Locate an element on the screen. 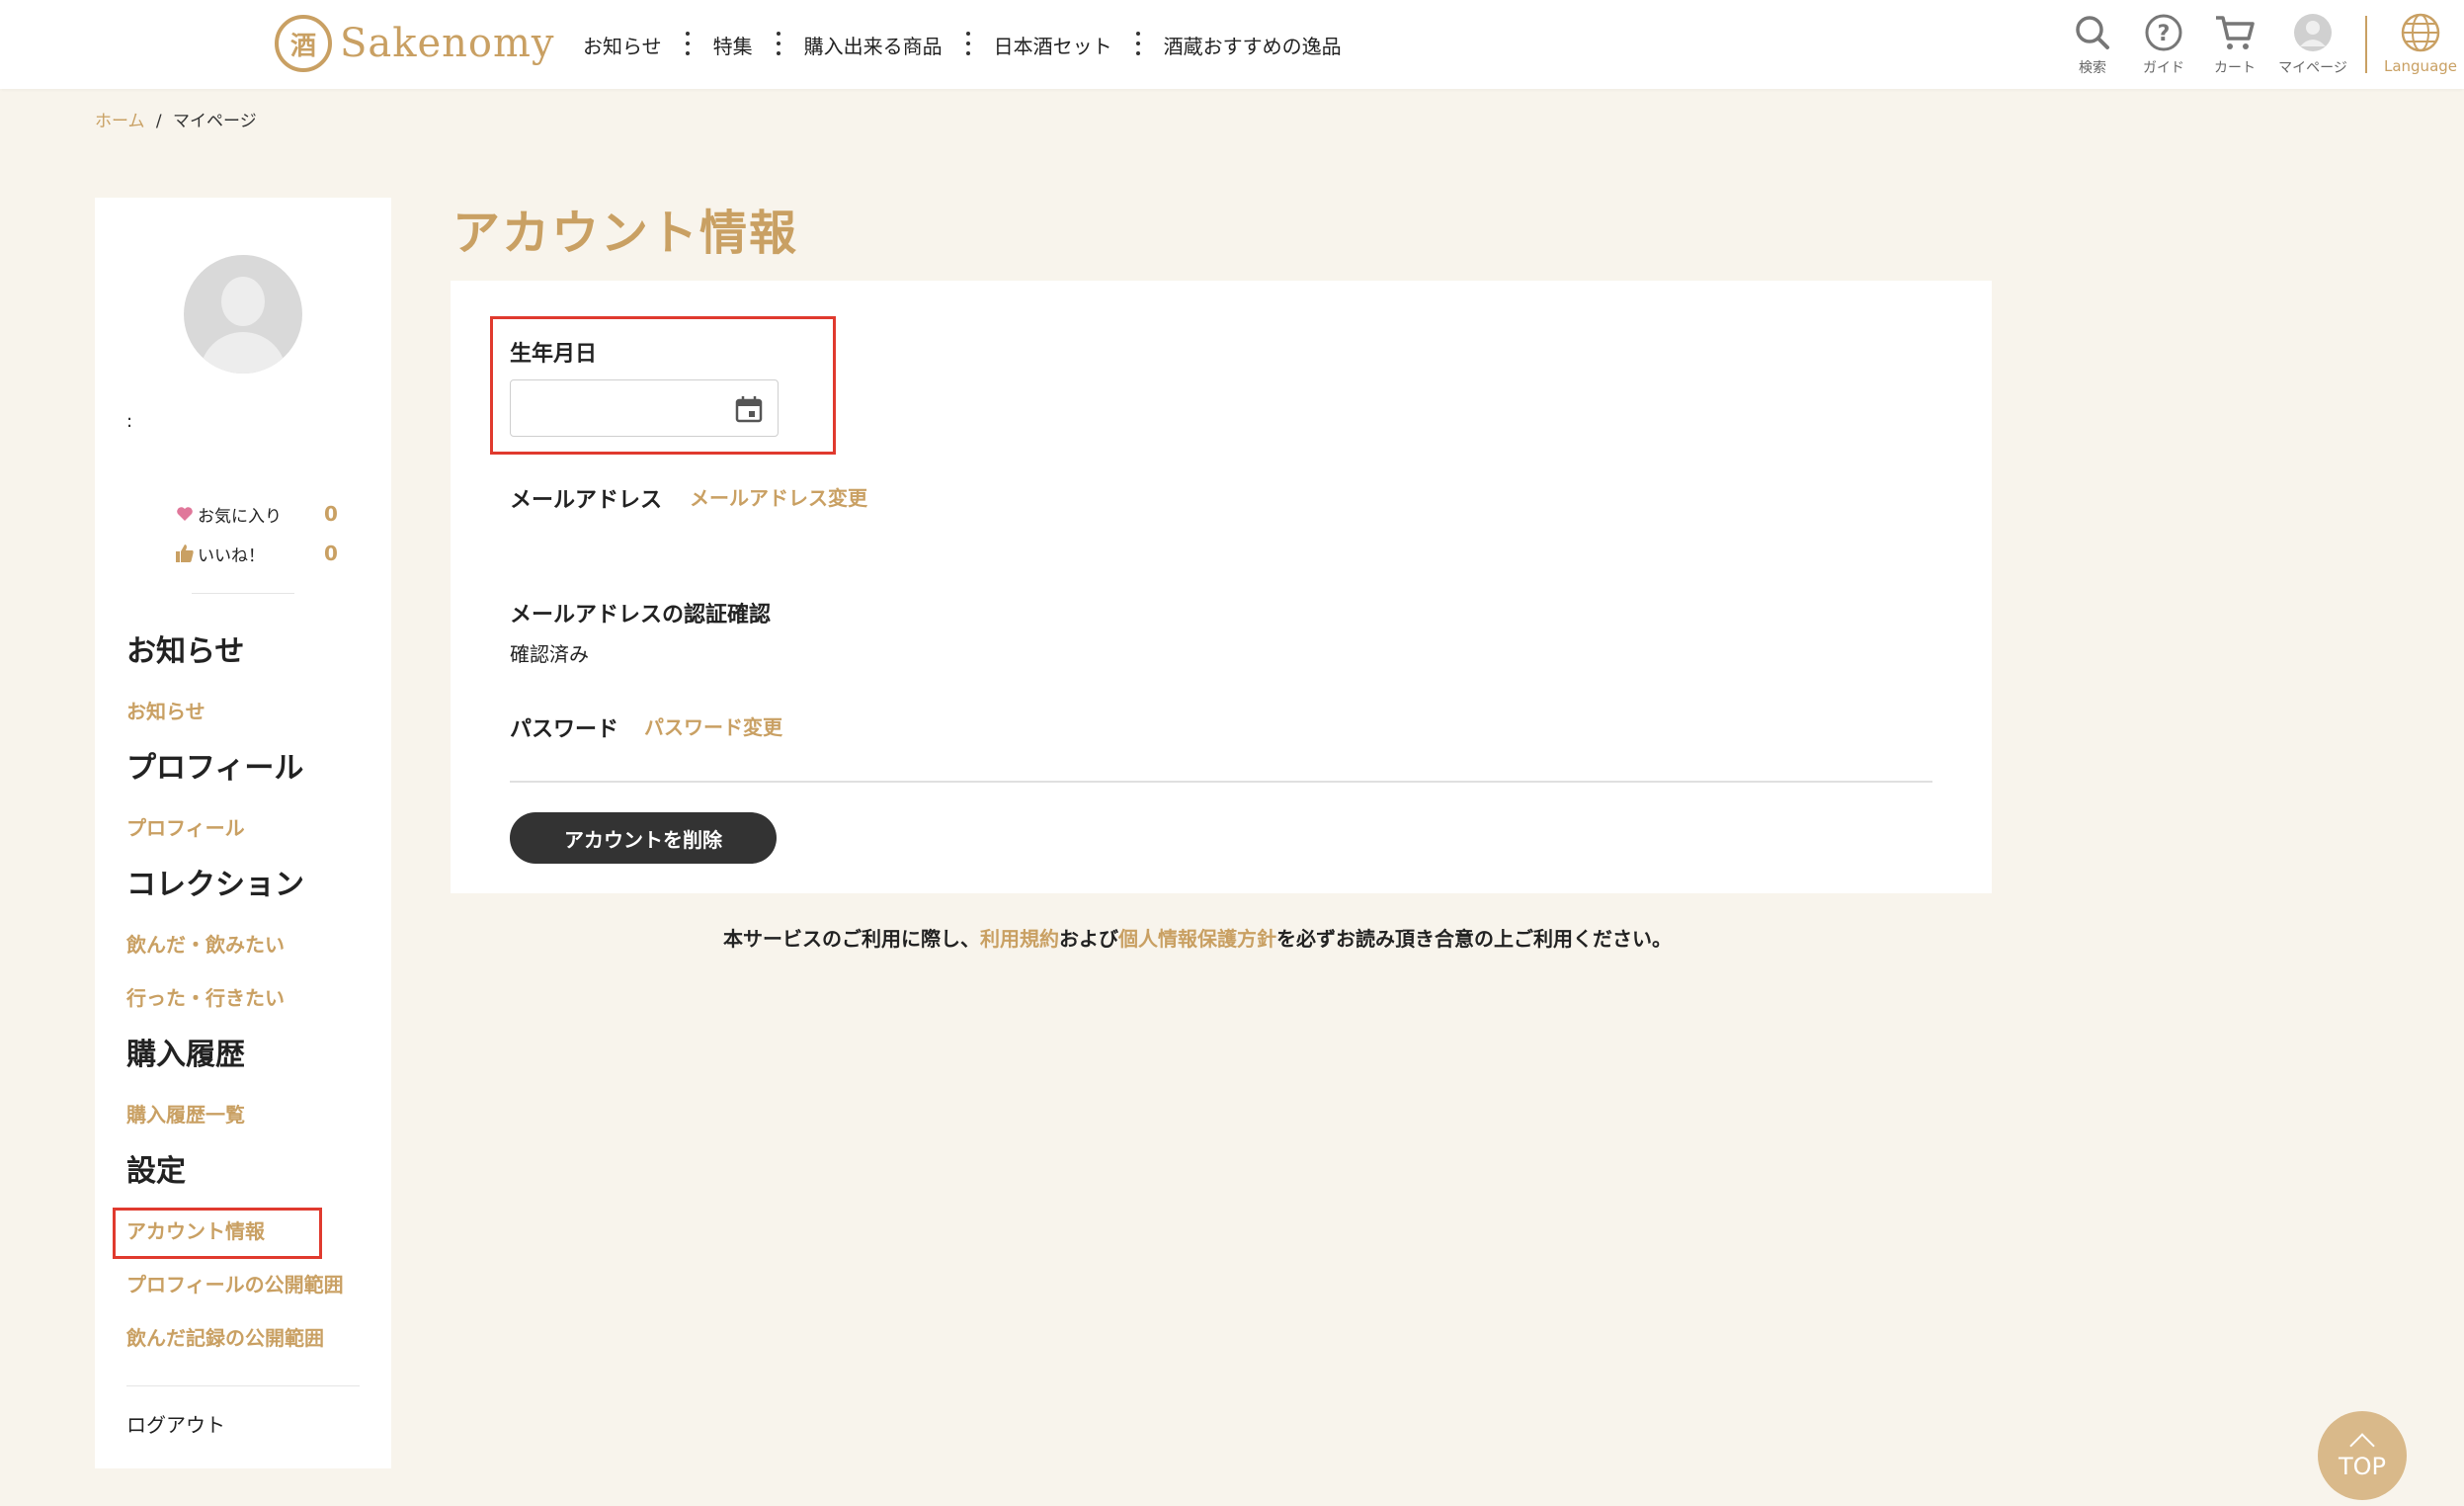  likes-stat: いいね！ 0 is located at coordinates (255, 553).